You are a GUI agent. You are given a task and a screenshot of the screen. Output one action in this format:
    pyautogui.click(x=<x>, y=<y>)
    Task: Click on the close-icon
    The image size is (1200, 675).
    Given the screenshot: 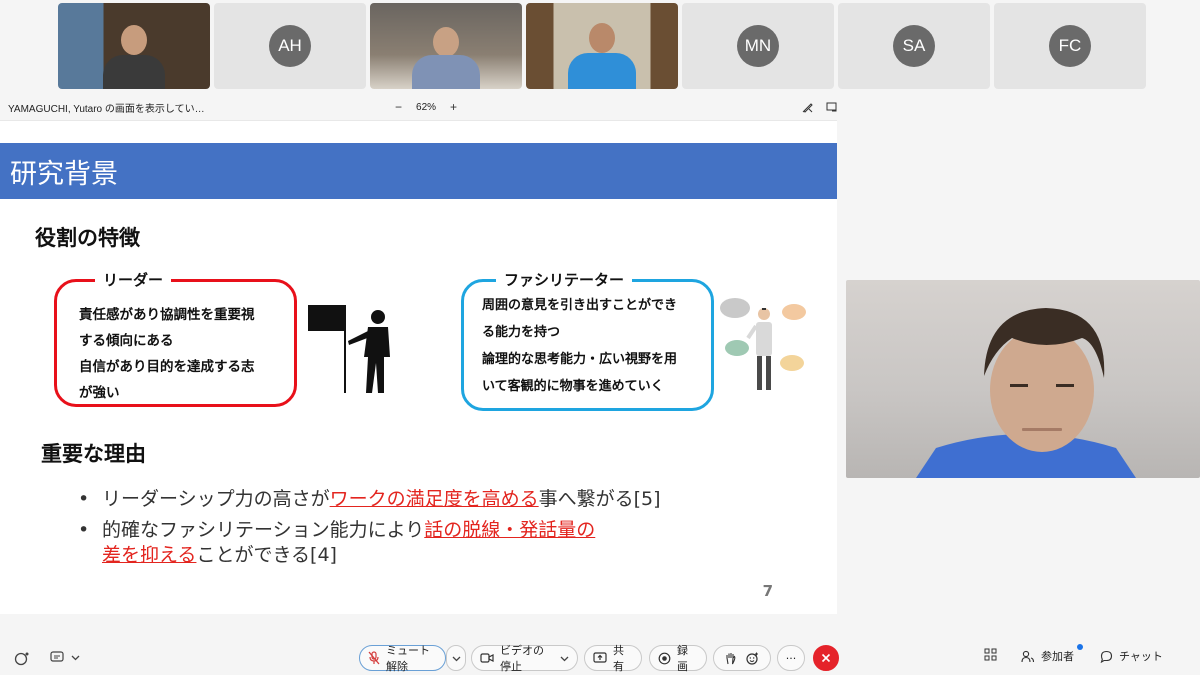 What is the action you would take?
    pyautogui.click(x=826, y=658)
    